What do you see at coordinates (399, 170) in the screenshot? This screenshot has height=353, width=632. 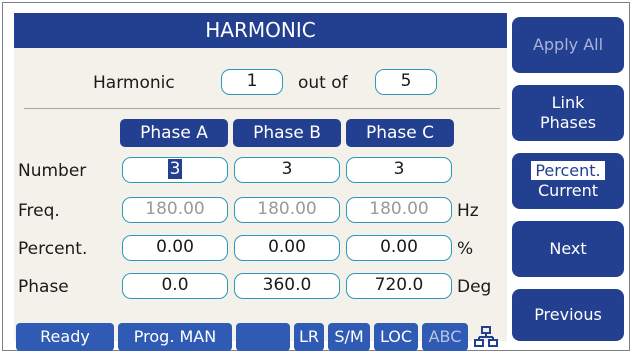 I see `number-phase-c-field: 3` at bounding box center [399, 170].